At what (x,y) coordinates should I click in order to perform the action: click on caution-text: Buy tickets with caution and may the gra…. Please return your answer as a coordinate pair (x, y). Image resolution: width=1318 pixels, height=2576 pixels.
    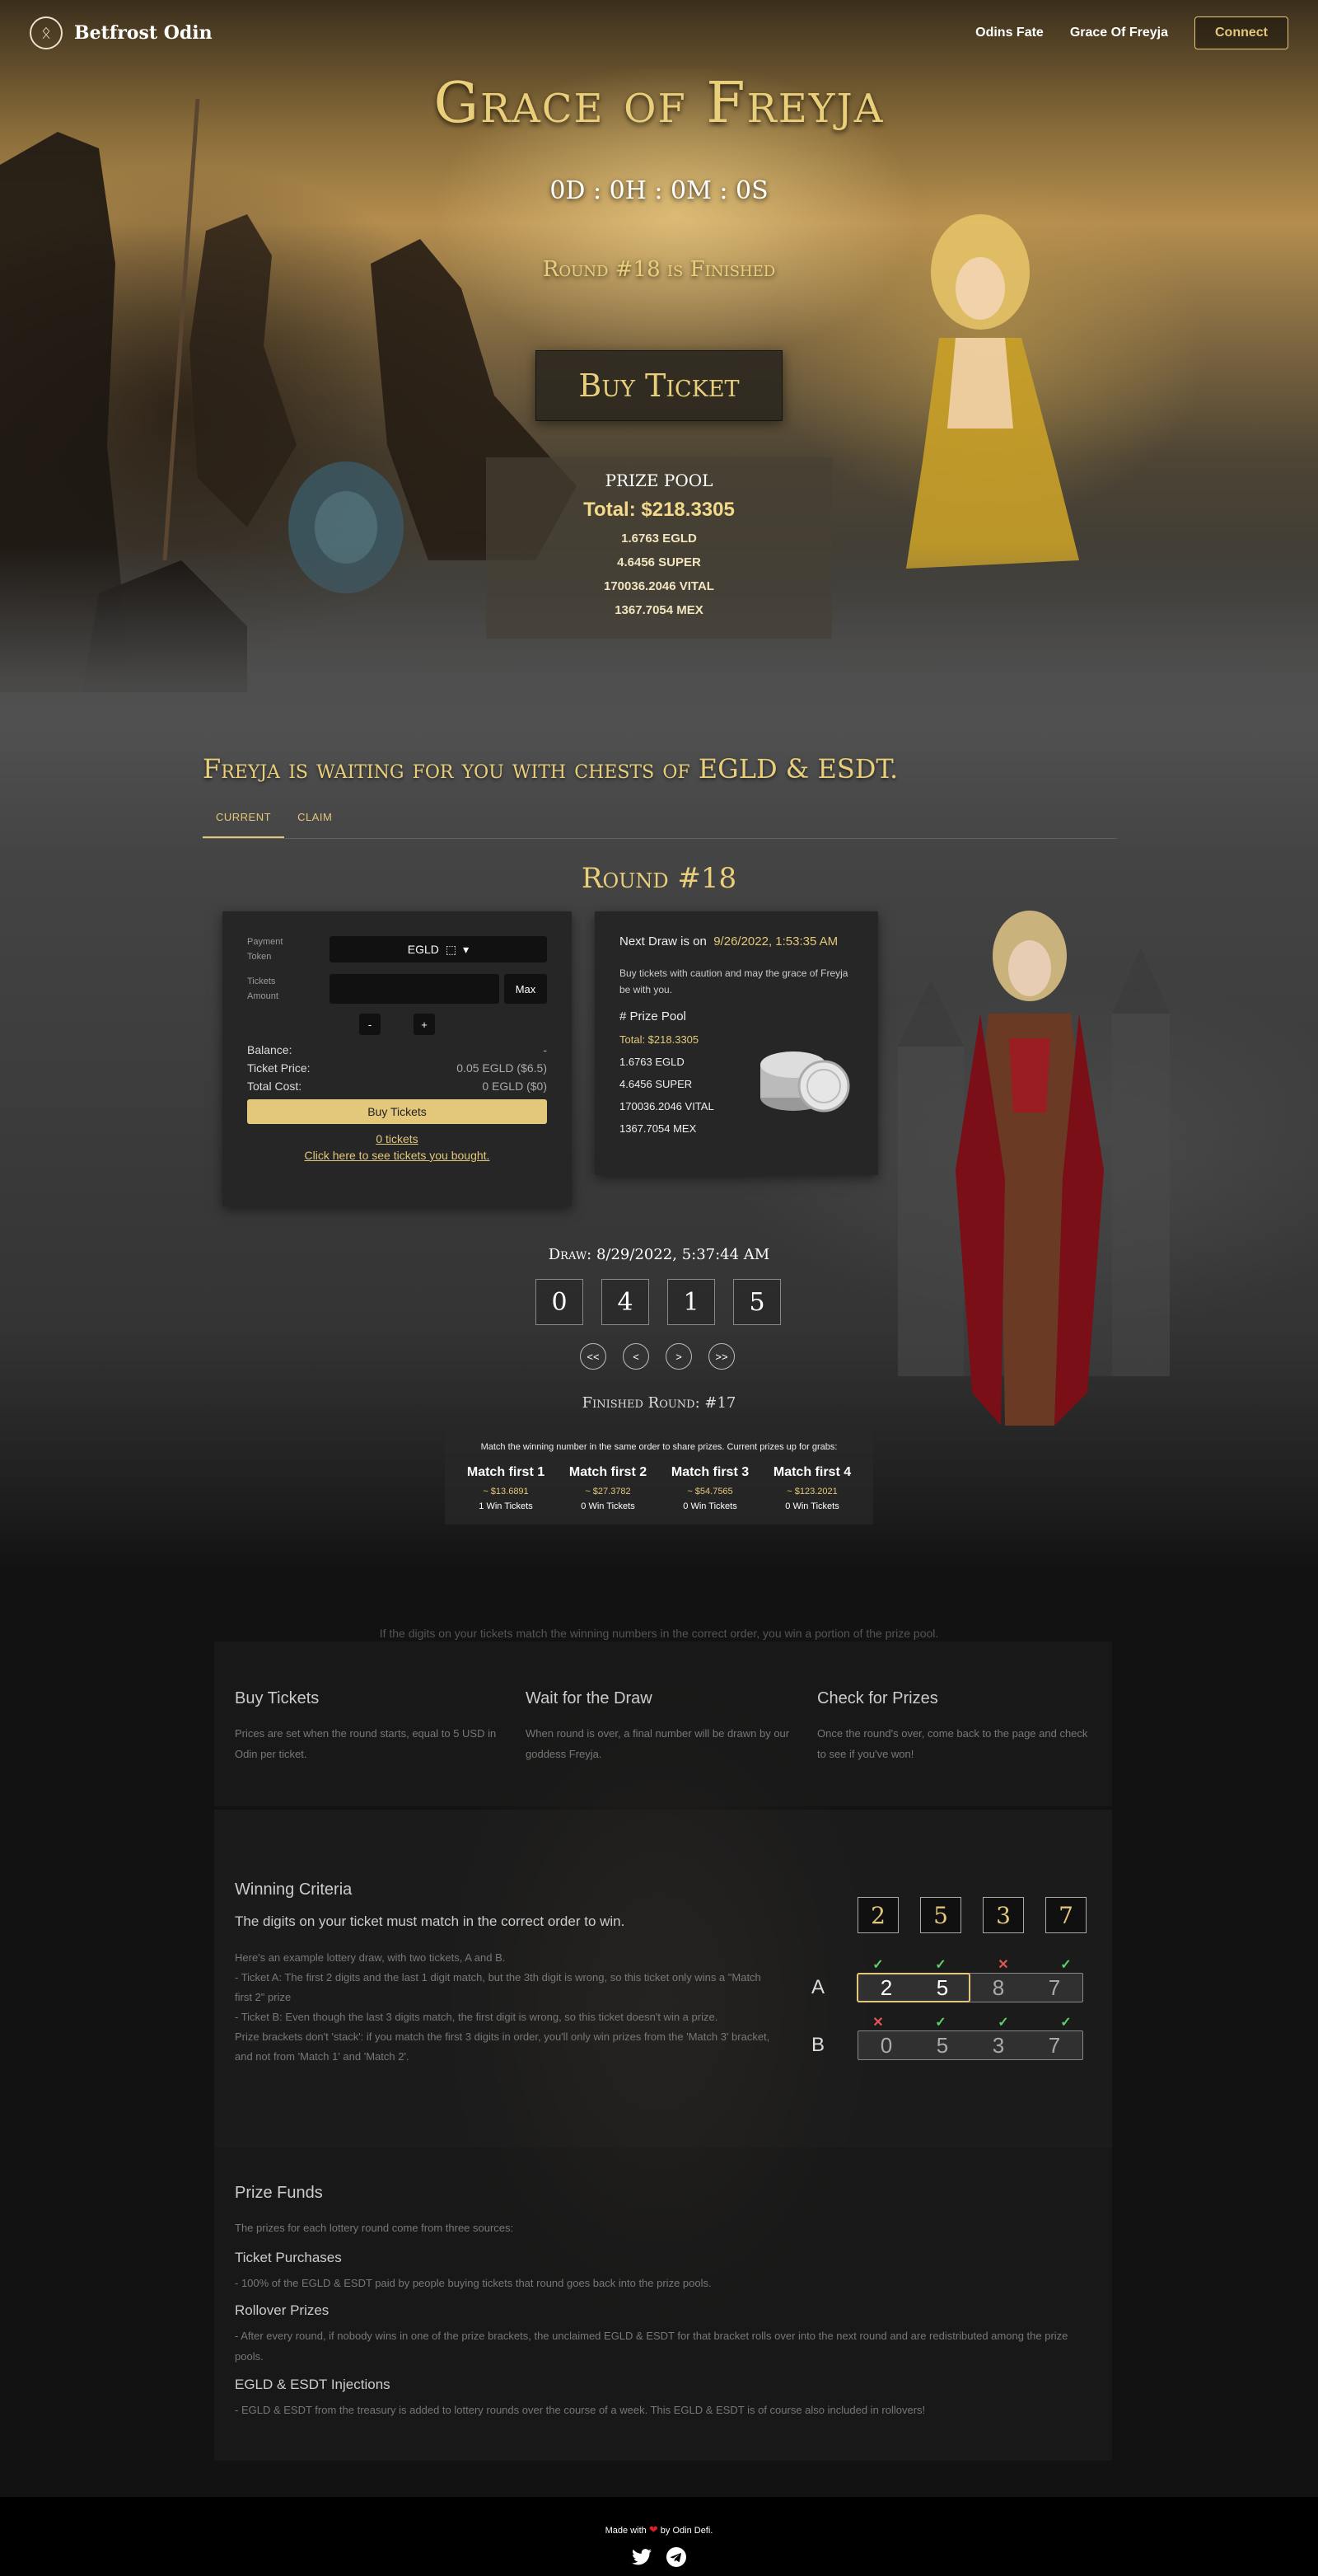
    Looking at the image, I should click on (733, 981).